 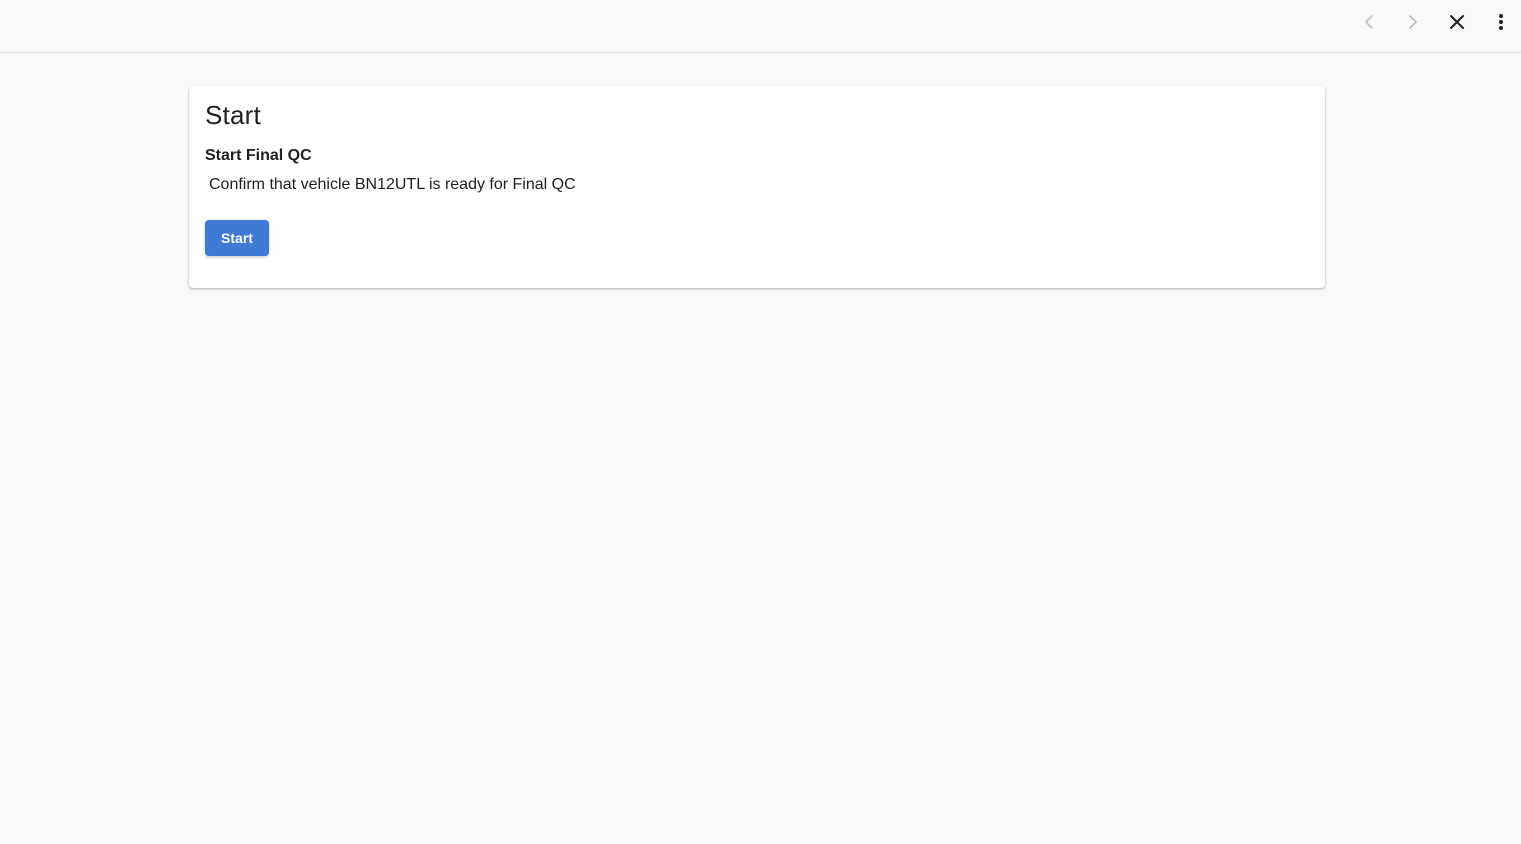 I want to click on step-title: Start Final QC, so click(x=258, y=155).